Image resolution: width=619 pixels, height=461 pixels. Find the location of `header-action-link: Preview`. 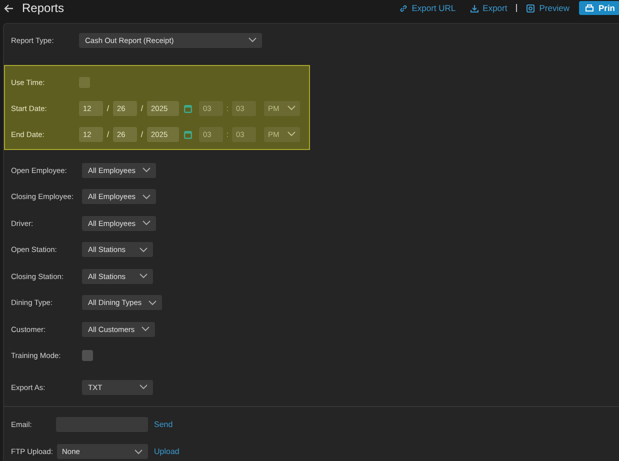

header-action-link: Preview is located at coordinates (547, 8).